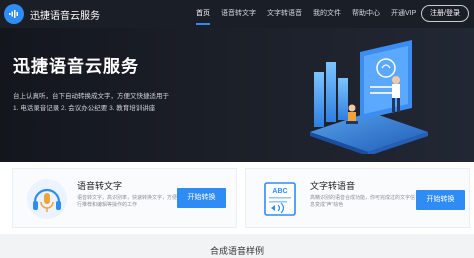 The image size is (474, 258). I want to click on login-register-button: 注册/登录, so click(445, 13).